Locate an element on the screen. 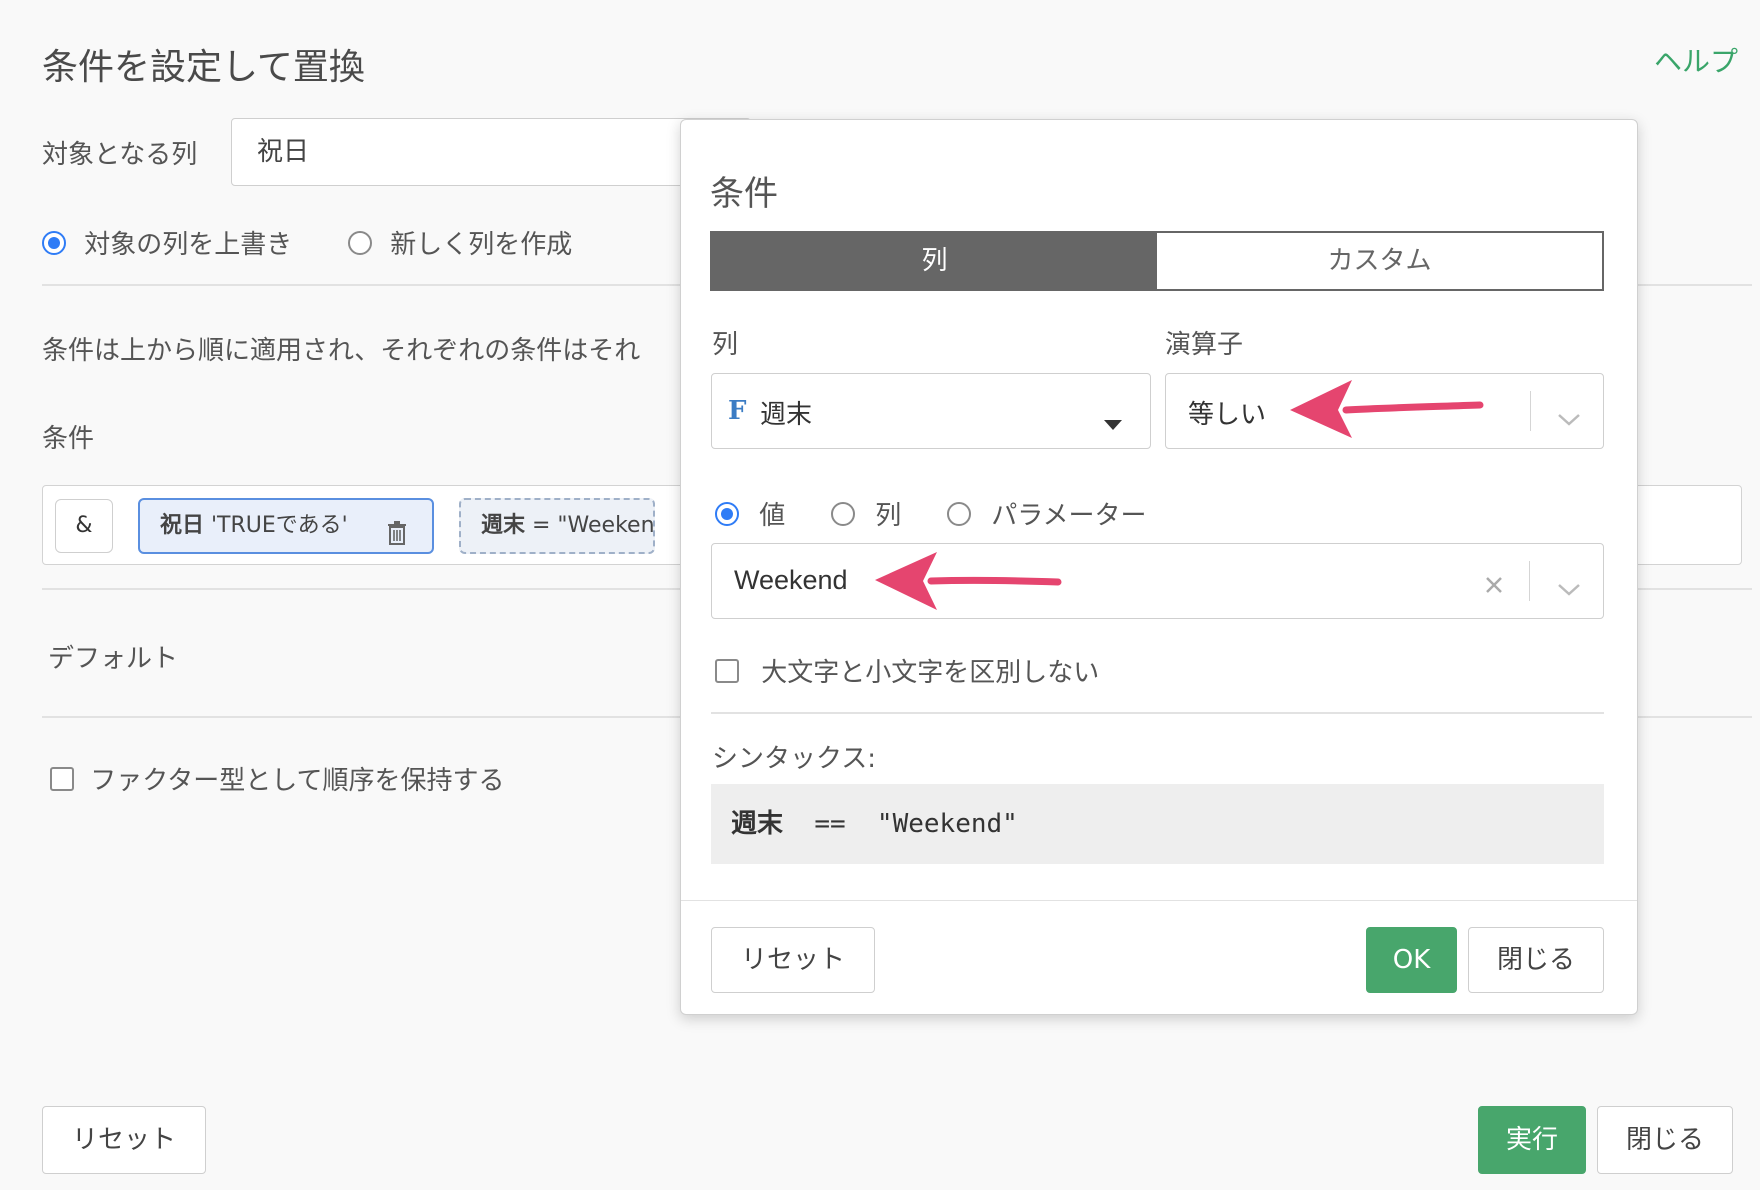  and-operator-button: & is located at coordinates (84, 526).